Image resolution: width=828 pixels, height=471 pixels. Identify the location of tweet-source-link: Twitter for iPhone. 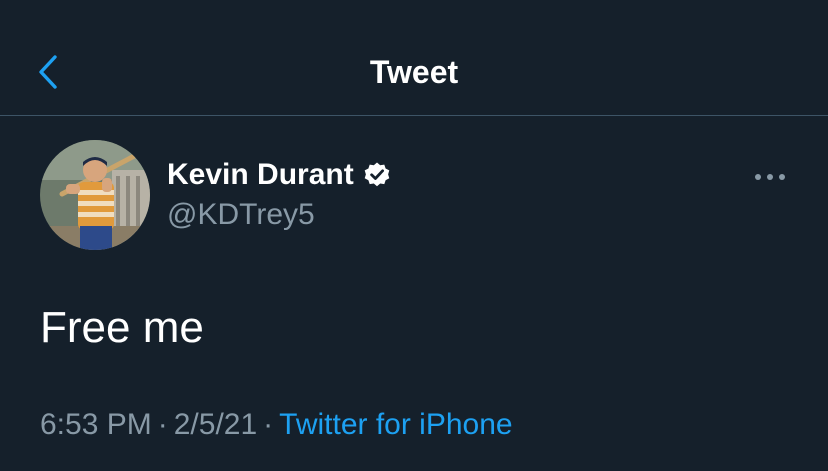
(395, 424).